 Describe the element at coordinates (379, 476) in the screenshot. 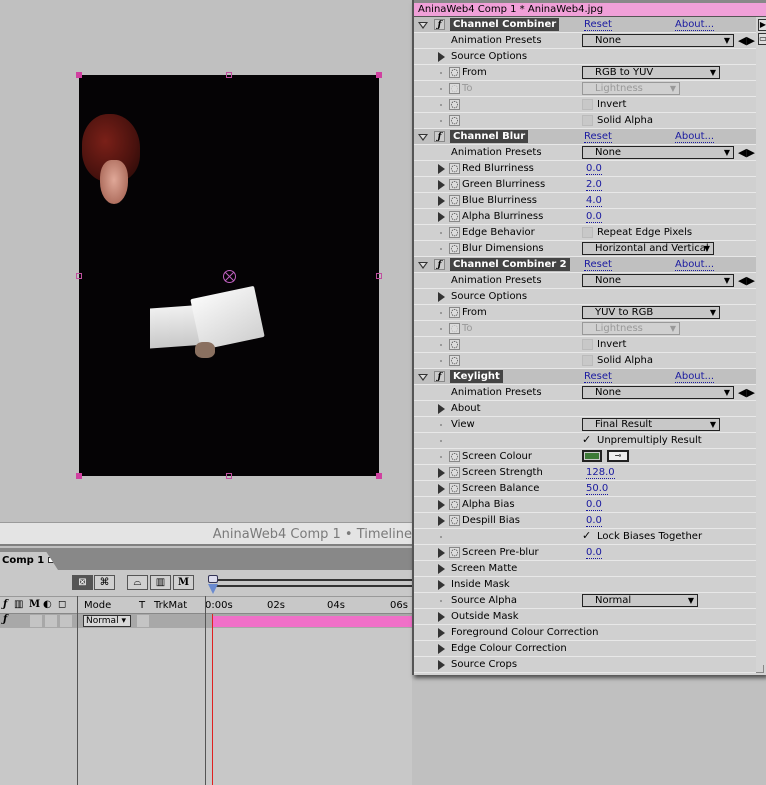

I see `layer-handle-bottom-right` at that location.